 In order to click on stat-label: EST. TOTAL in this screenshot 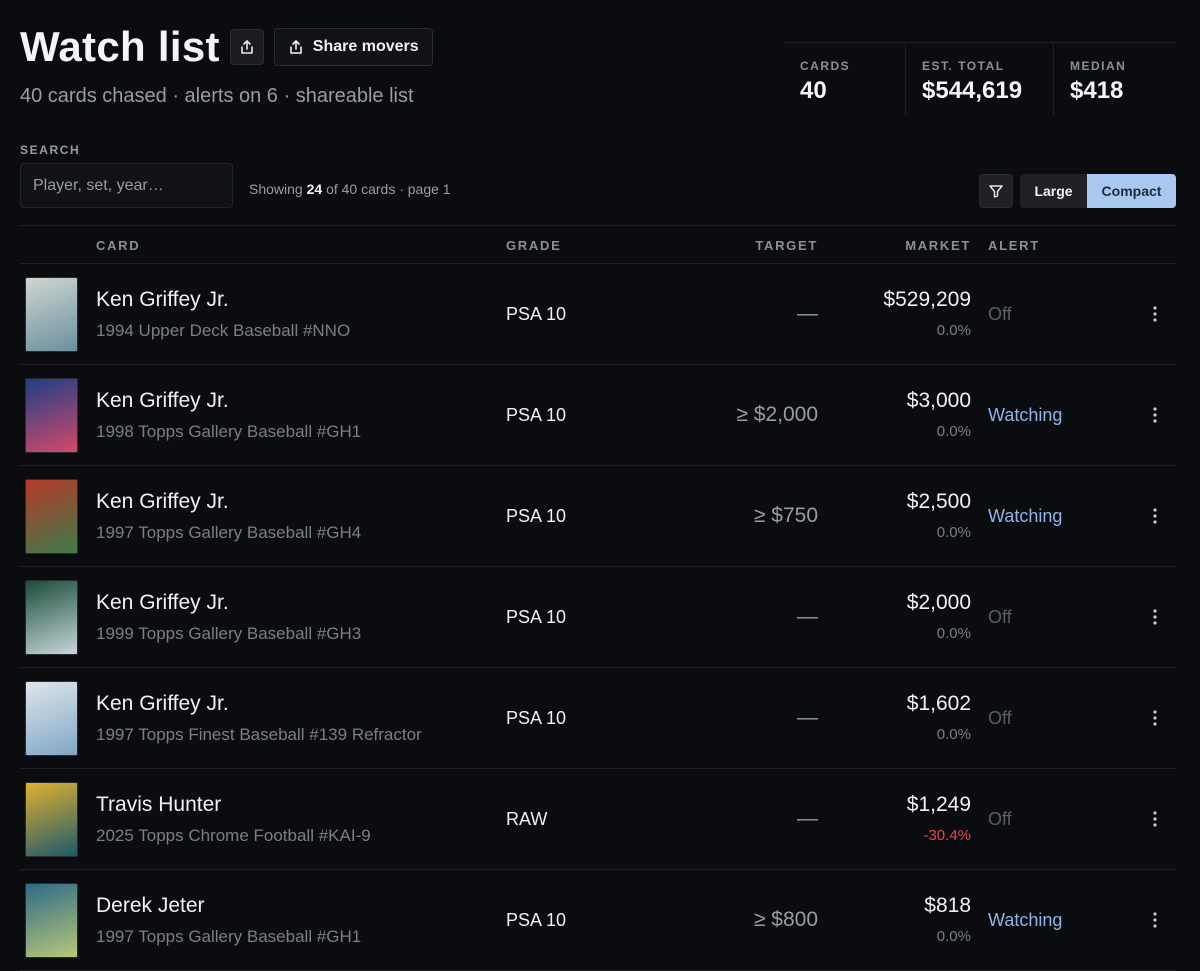, I will do `click(963, 66)`.